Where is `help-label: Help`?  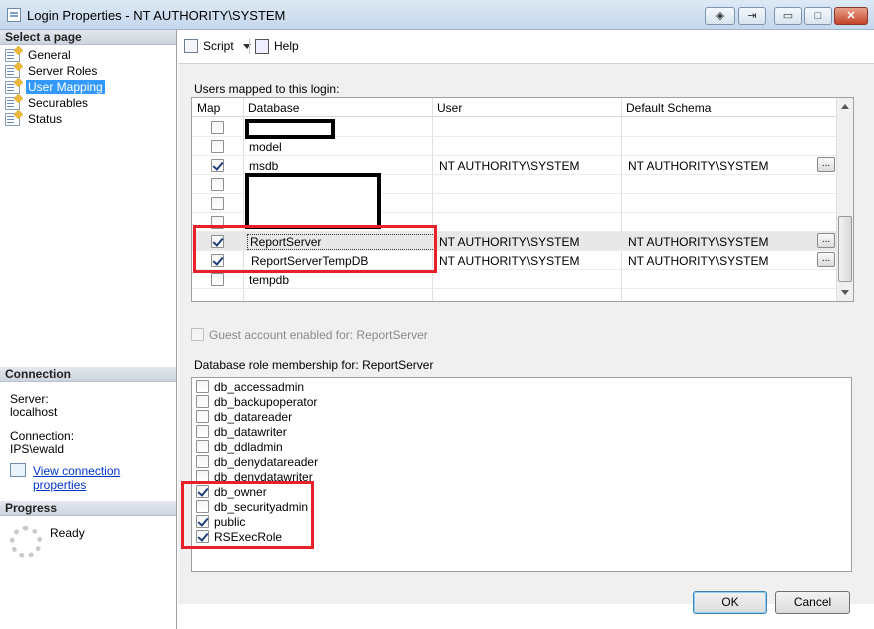
help-label: Help is located at coordinates (286, 46).